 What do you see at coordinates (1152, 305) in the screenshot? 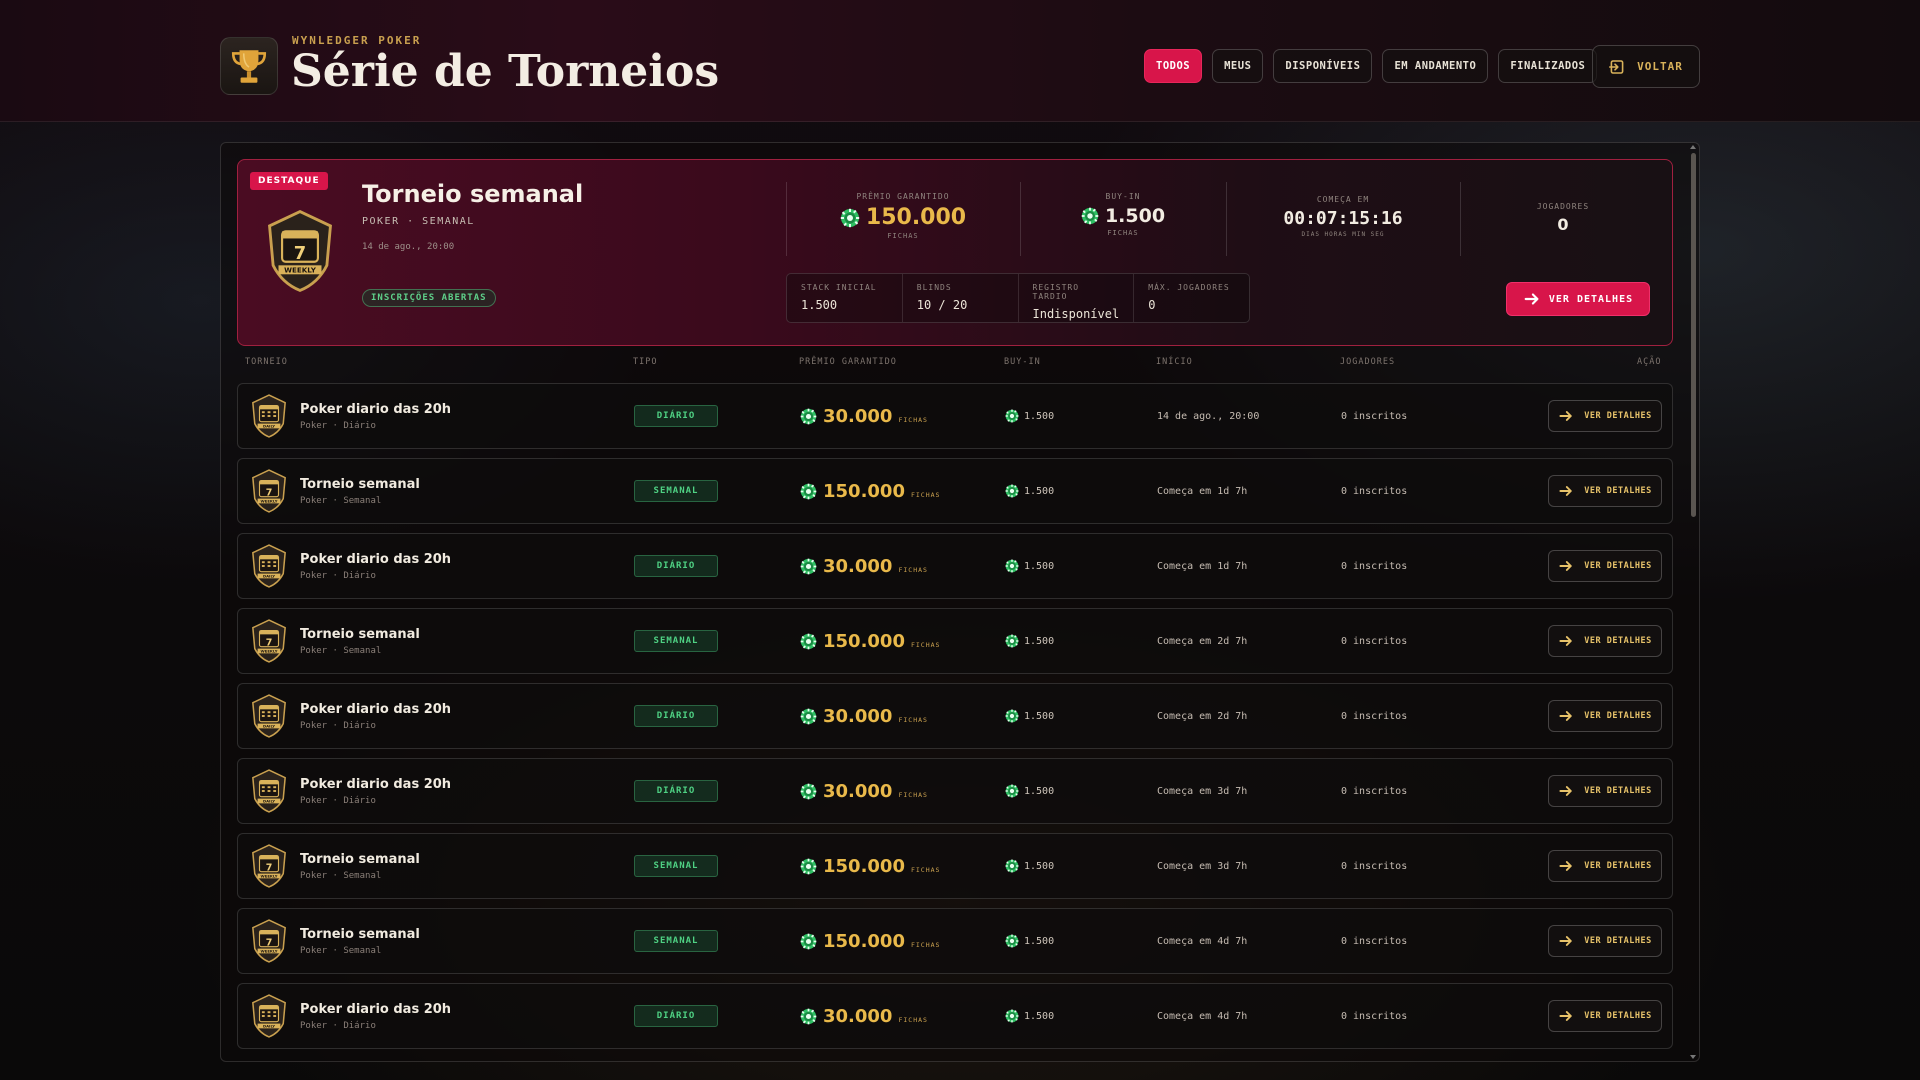
I see `mini-value: 0` at bounding box center [1152, 305].